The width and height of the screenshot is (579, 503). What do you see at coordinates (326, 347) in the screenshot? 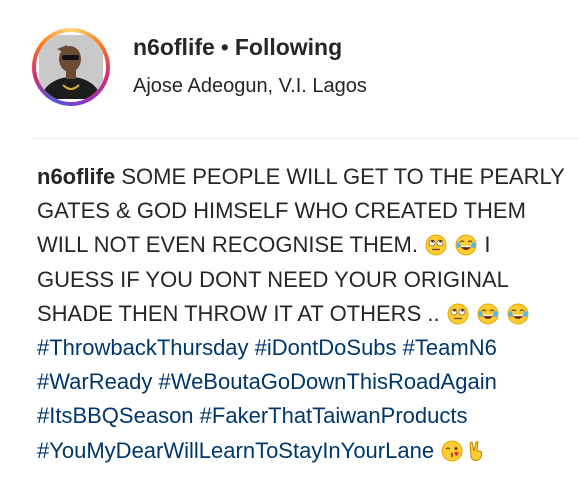
I see `hashtag-link: #iDontDoSubs` at bounding box center [326, 347].